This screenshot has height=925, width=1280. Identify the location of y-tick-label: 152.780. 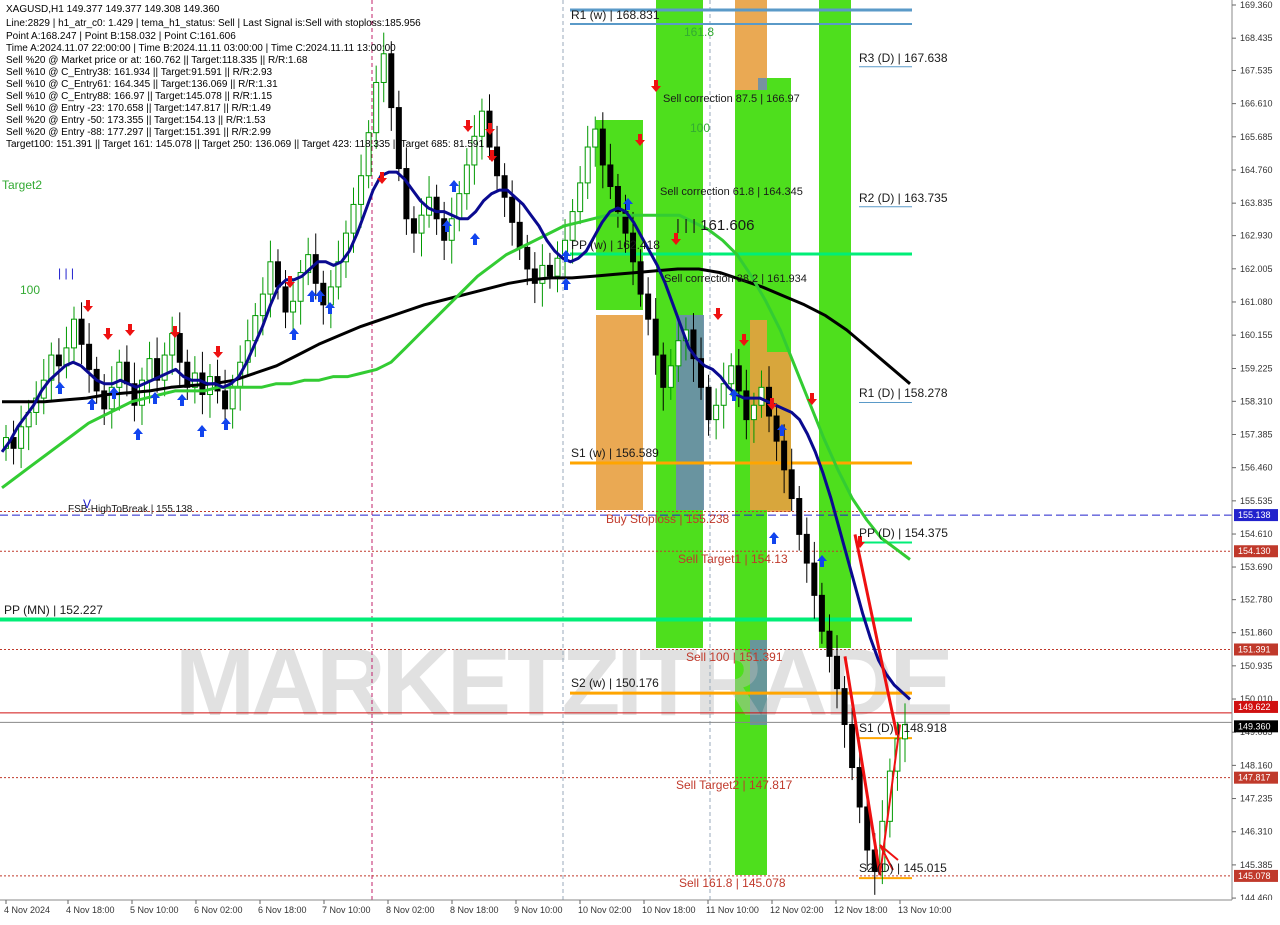
(1256, 600).